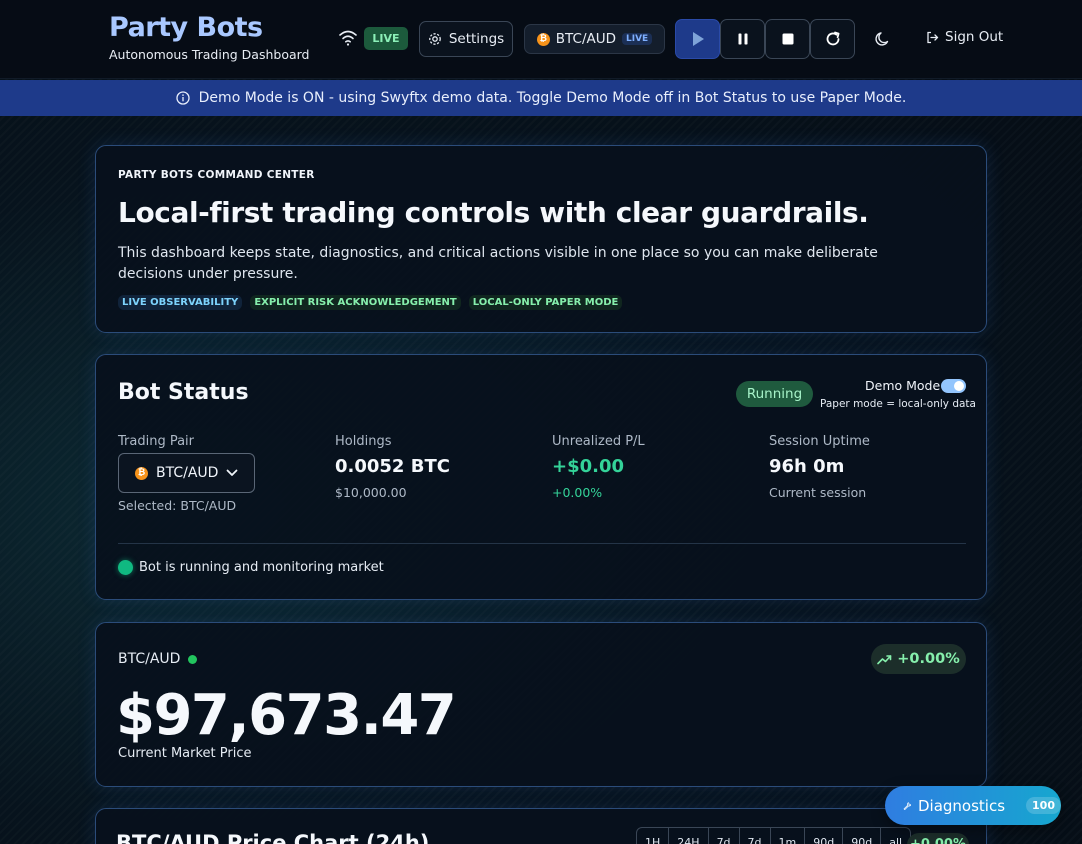 This screenshot has width=1082, height=844. Describe the element at coordinates (898, 404) in the screenshot. I see `demo-mode-note: Paper mode = local-only data` at that location.